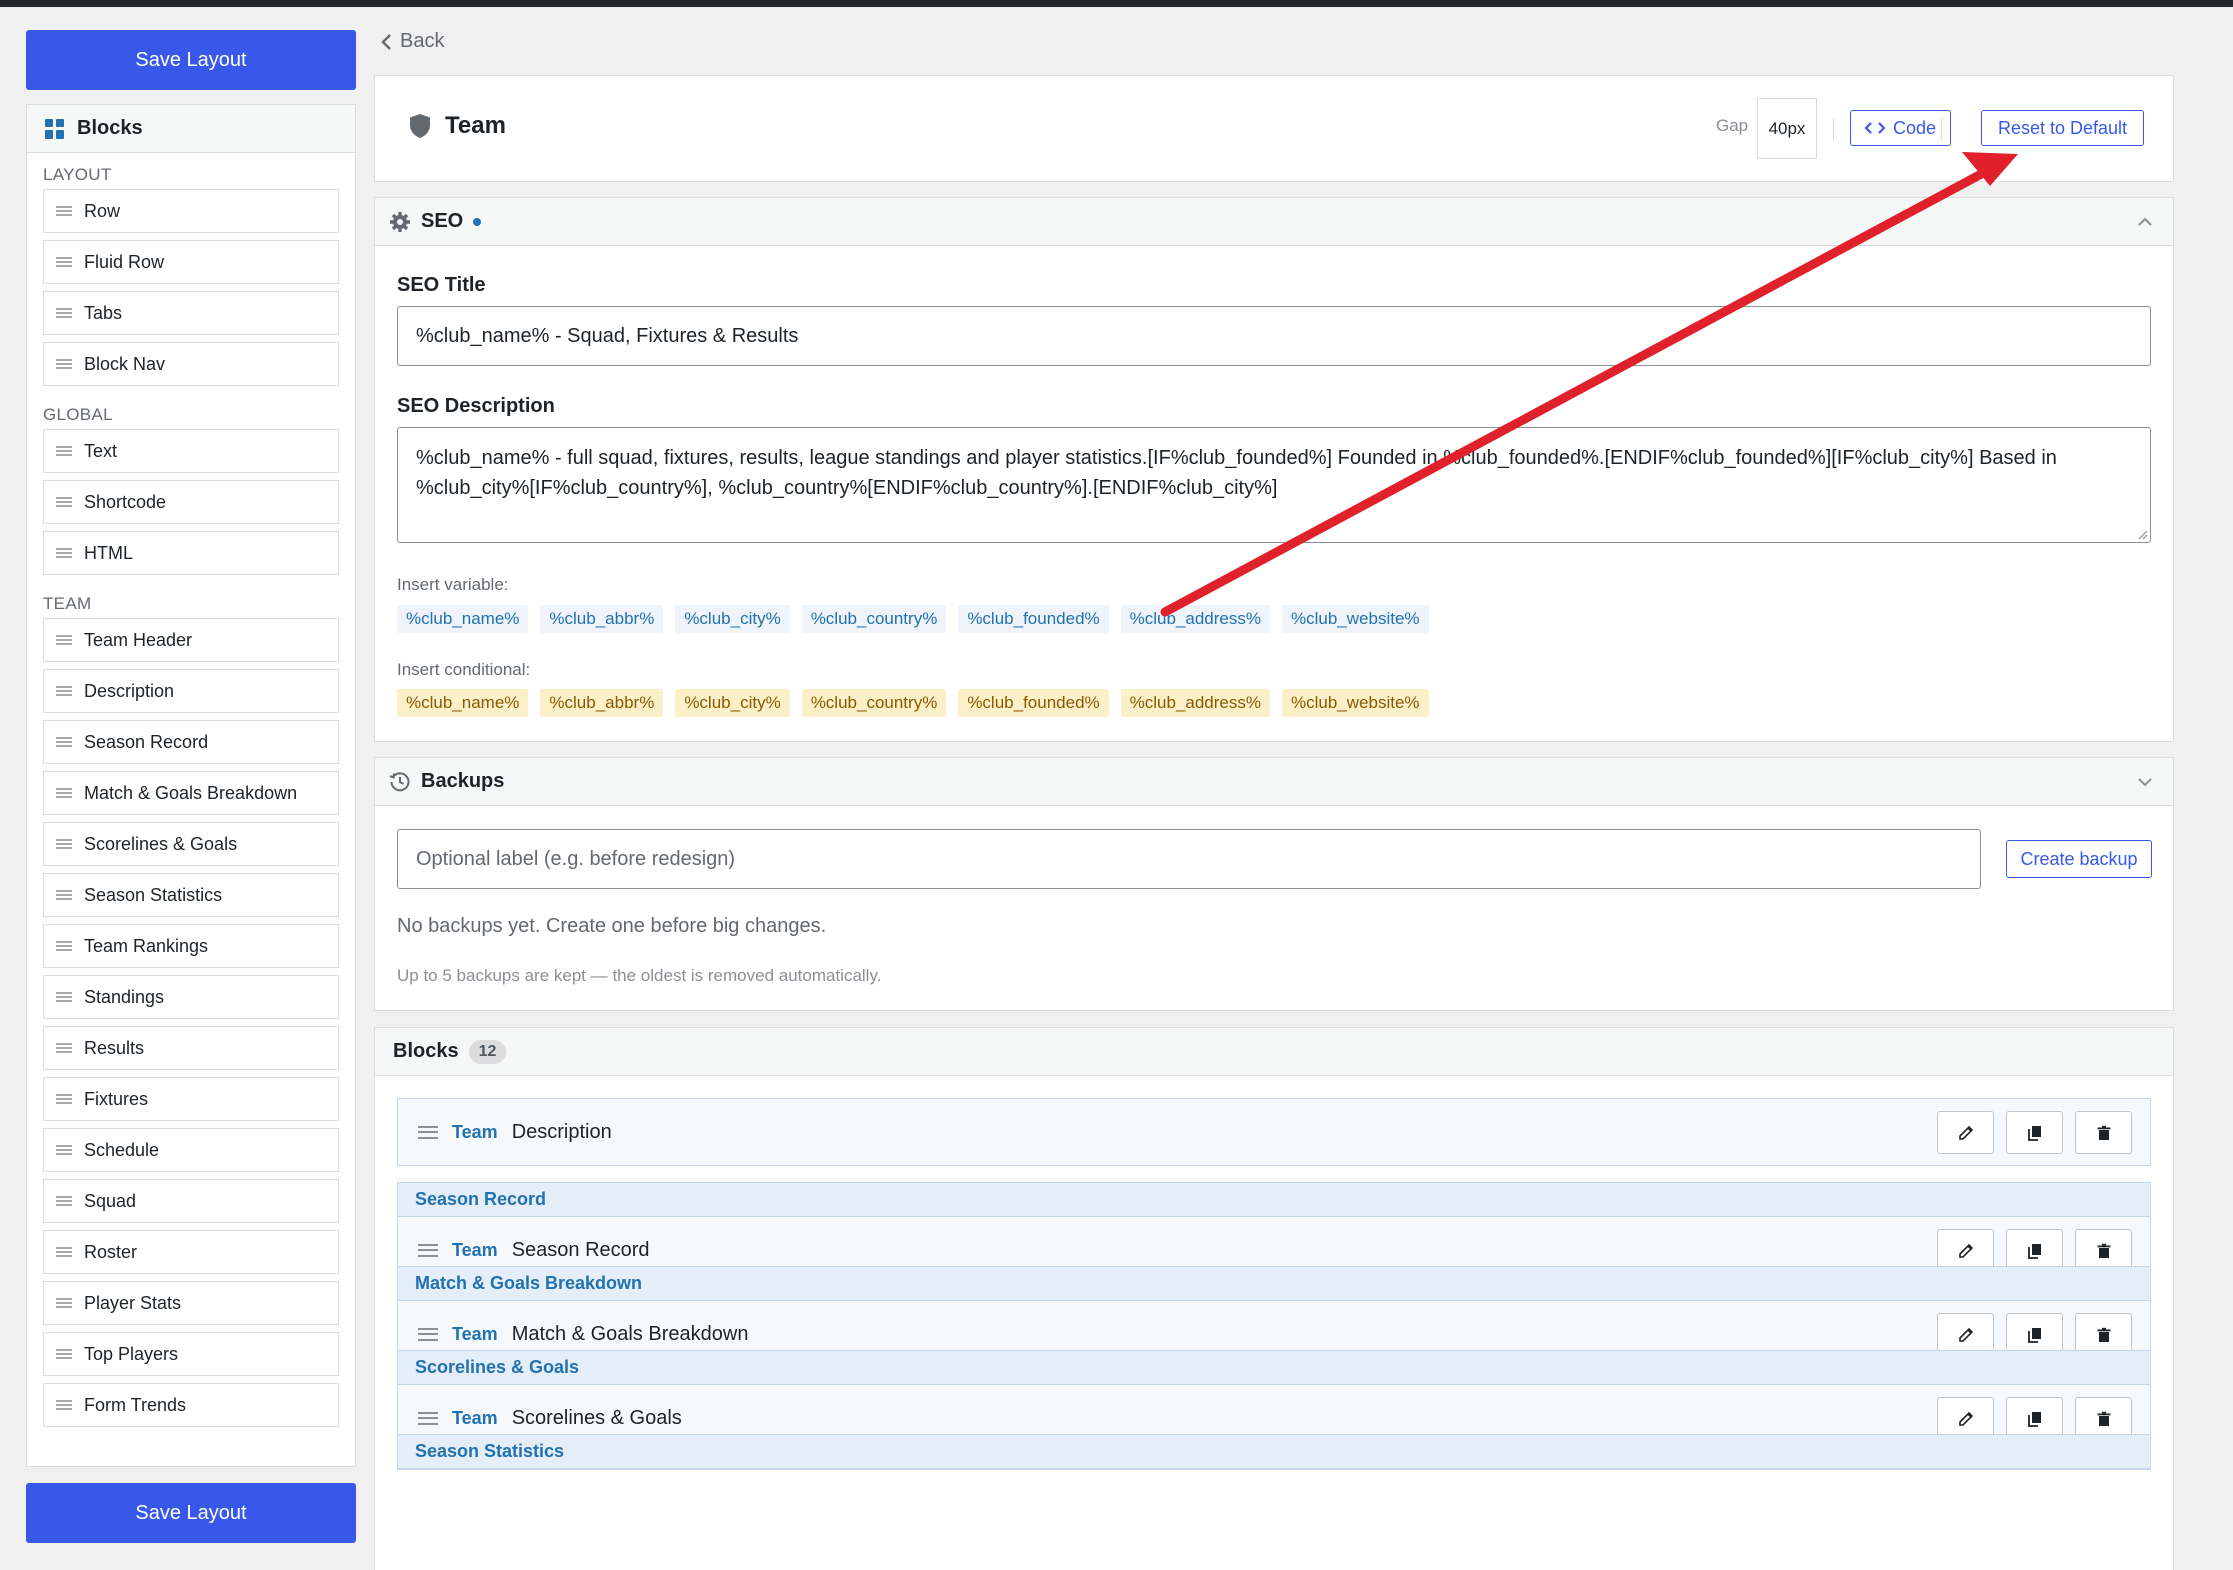 The image size is (2233, 1570). What do you see at coordinates (1033, 619) in the screenshot?
I see `insert-variable-chip-club-founded: %club_founded%` at bounding box center [1033, 619].